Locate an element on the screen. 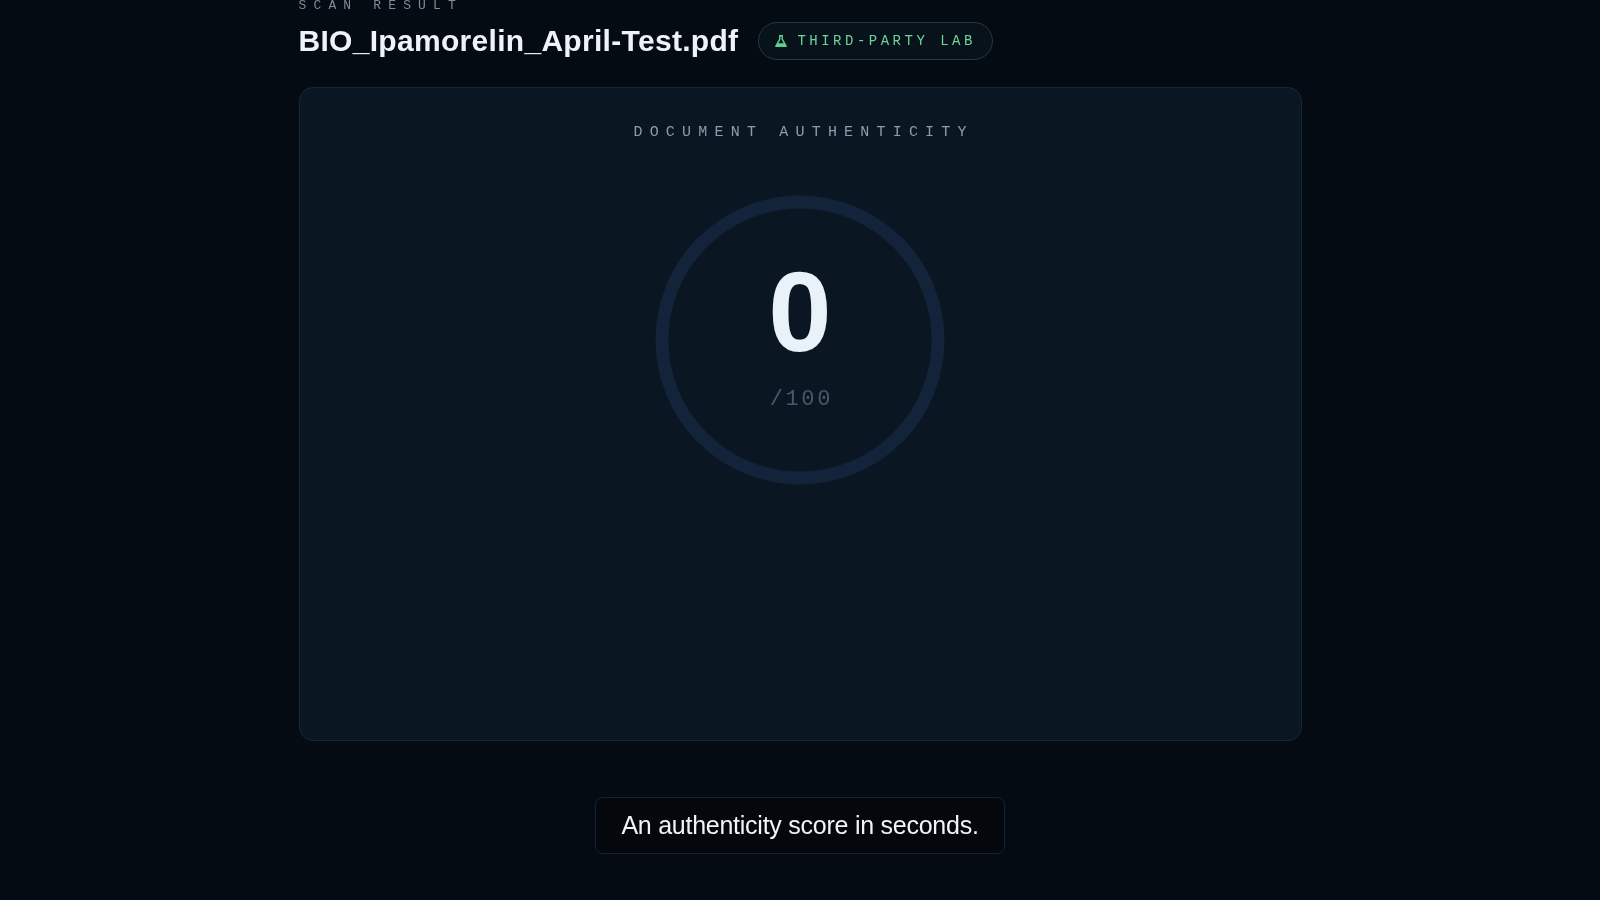 This screenshot has width=1600, height=900. card-title: DOCUMENT AUTHENTICITY is located at coordinates (803, 133).